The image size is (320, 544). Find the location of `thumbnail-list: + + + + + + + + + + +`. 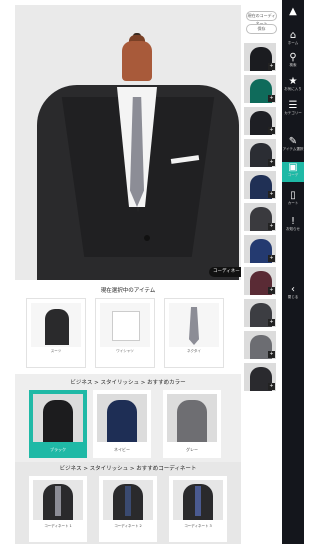

thumbnail-list: + + + + + + + + + + + is located at coordinates (261, 219).